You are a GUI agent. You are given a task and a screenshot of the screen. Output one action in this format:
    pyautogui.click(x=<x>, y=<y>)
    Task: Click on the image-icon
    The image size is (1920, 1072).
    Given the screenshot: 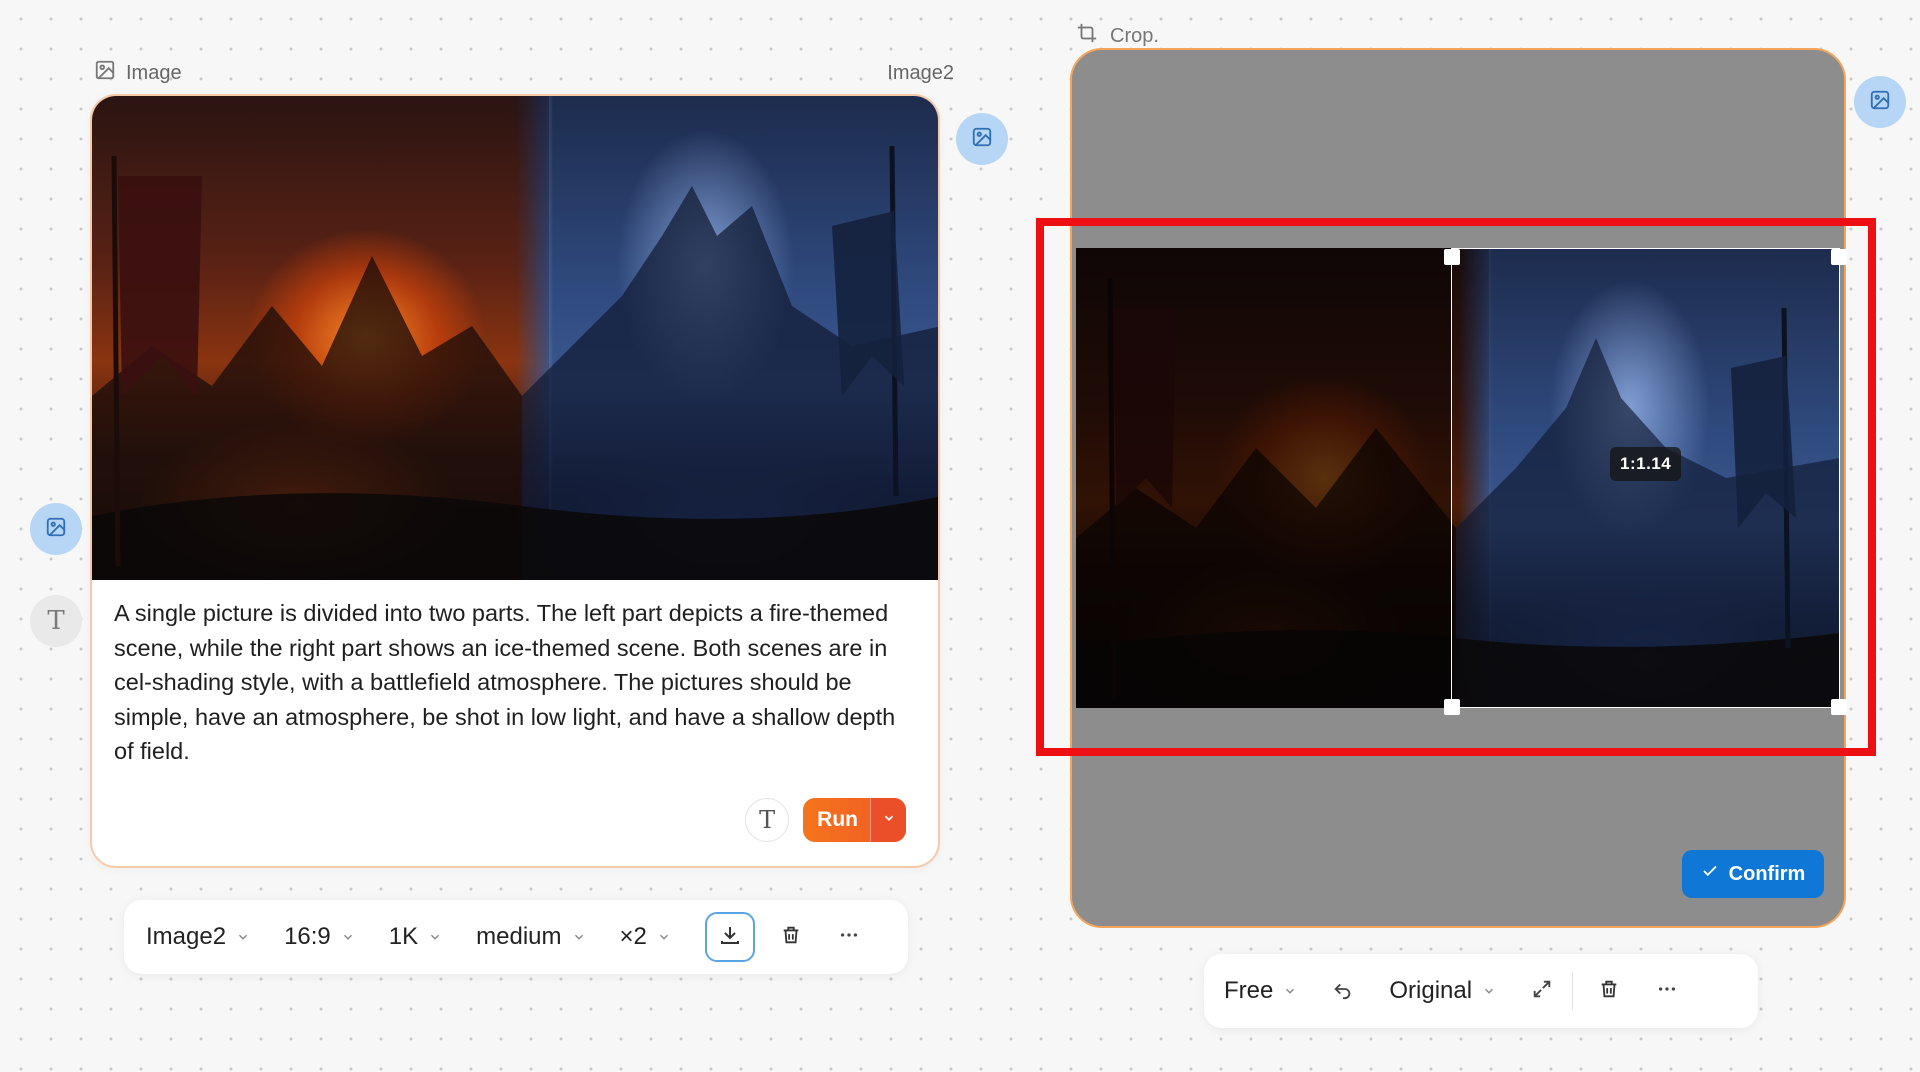 What is the action you would take?
    pyautogui.click(x=105, y=73)
    